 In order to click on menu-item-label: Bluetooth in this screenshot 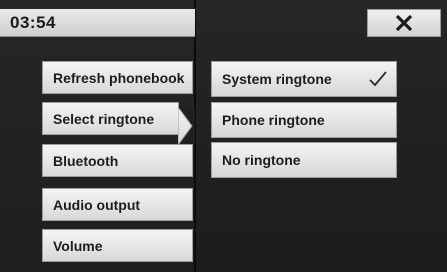, I will do `click(86, 161)`.